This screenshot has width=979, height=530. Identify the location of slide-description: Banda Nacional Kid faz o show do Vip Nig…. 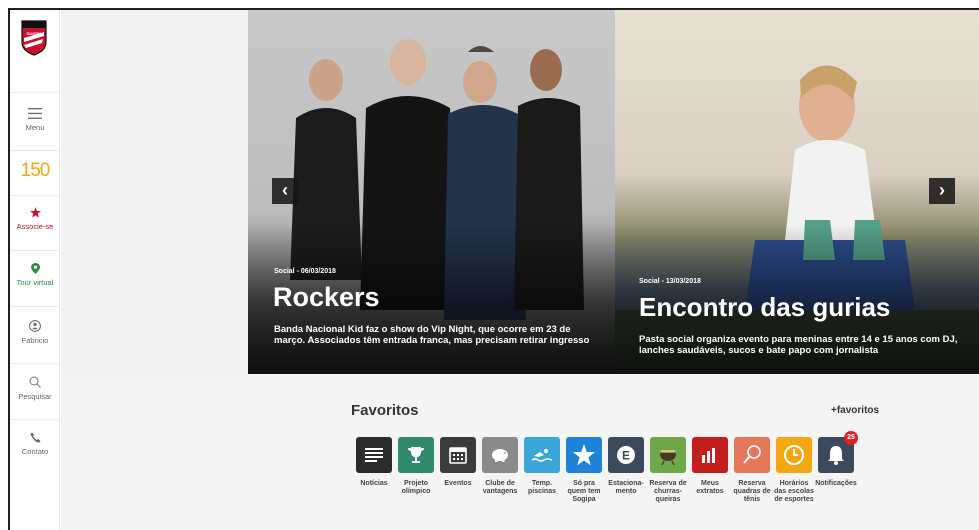
(432, 335).